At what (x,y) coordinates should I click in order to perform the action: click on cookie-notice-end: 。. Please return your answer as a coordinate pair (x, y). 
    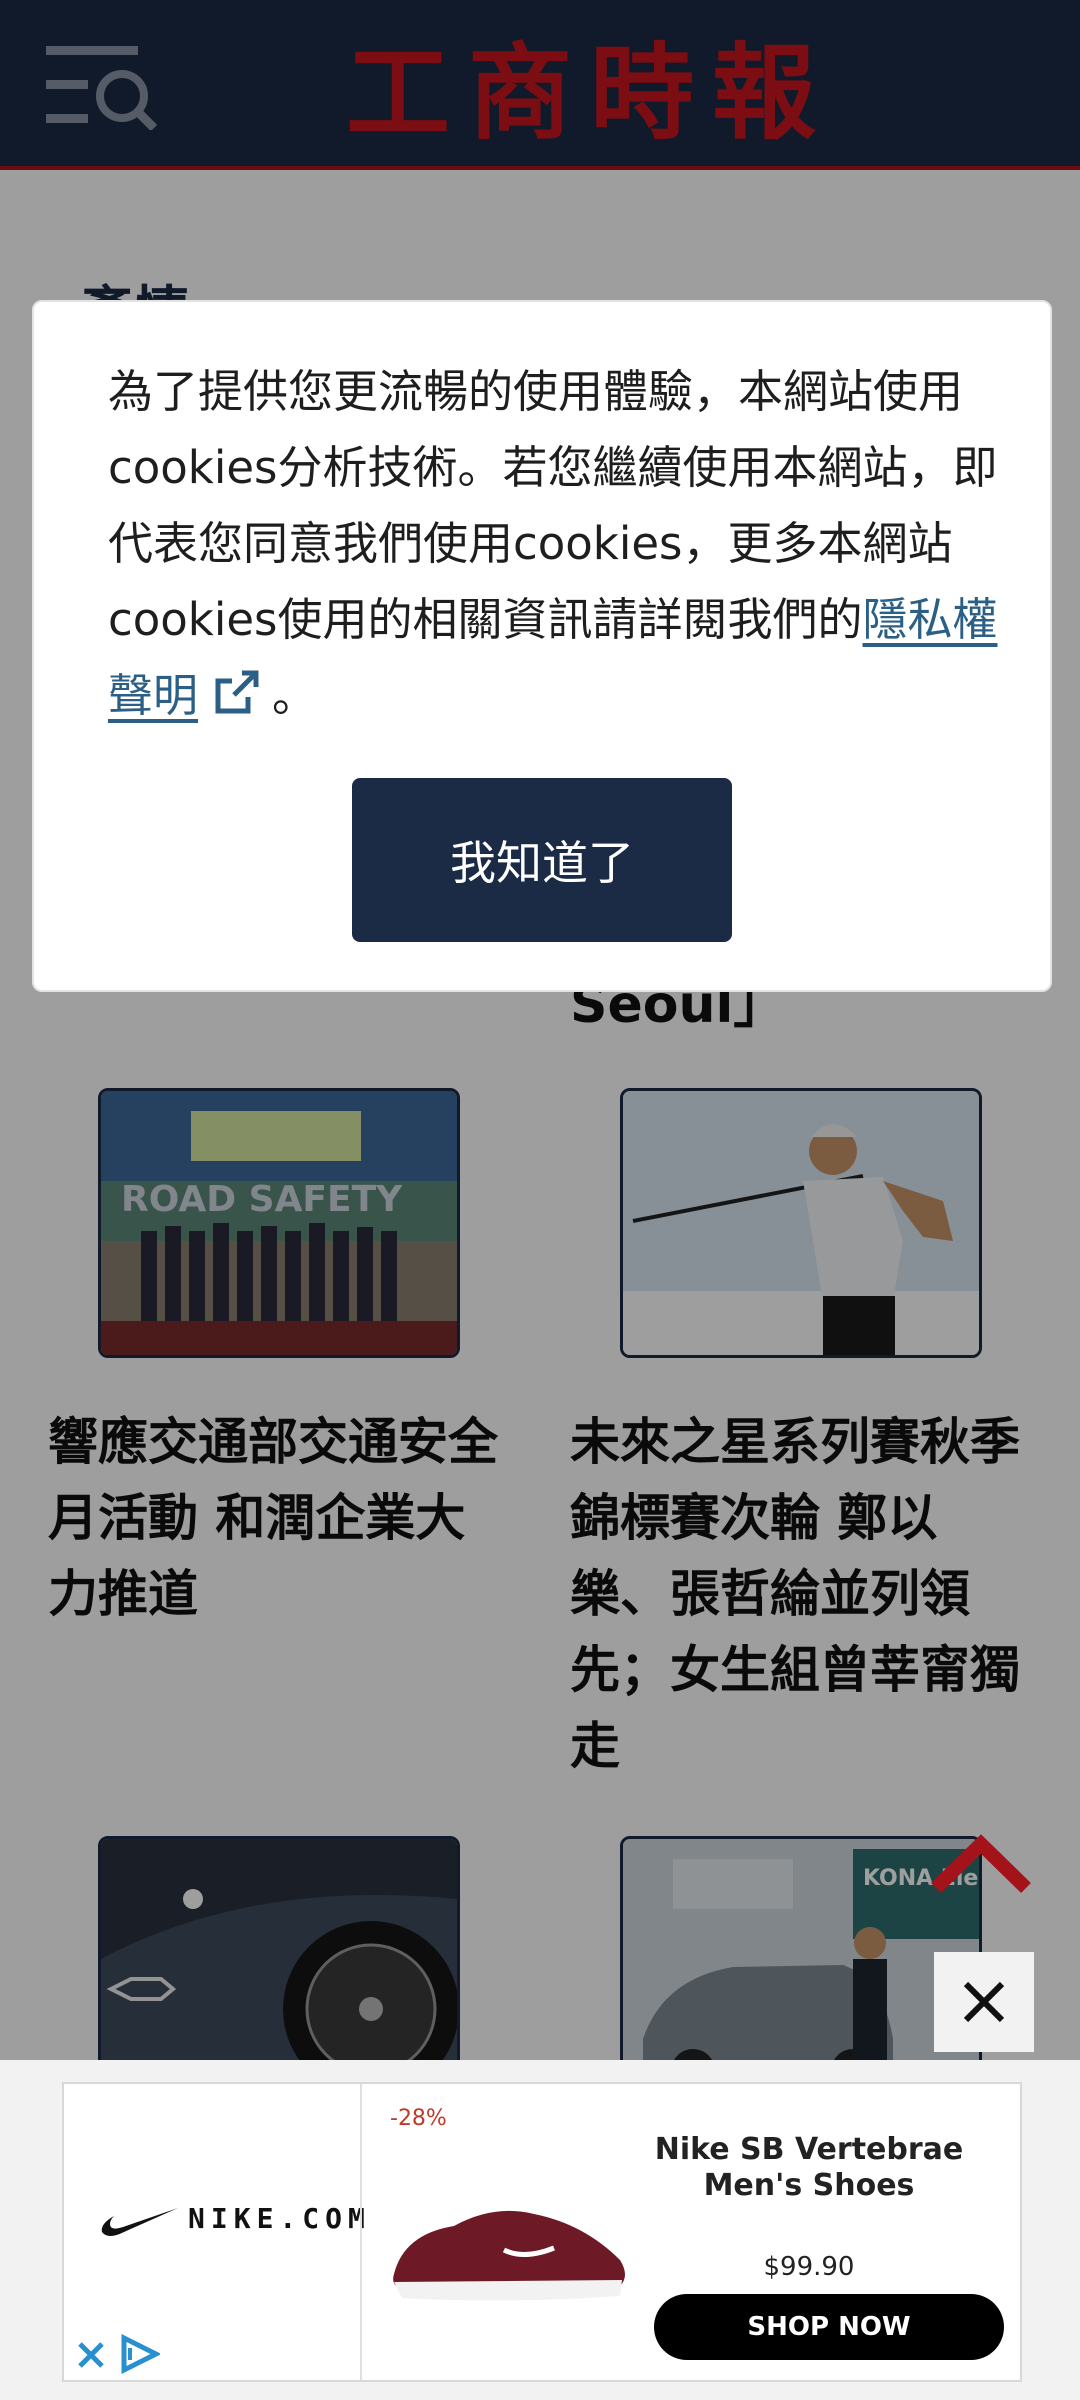
    Looking at the image, I should click on (295, 695).